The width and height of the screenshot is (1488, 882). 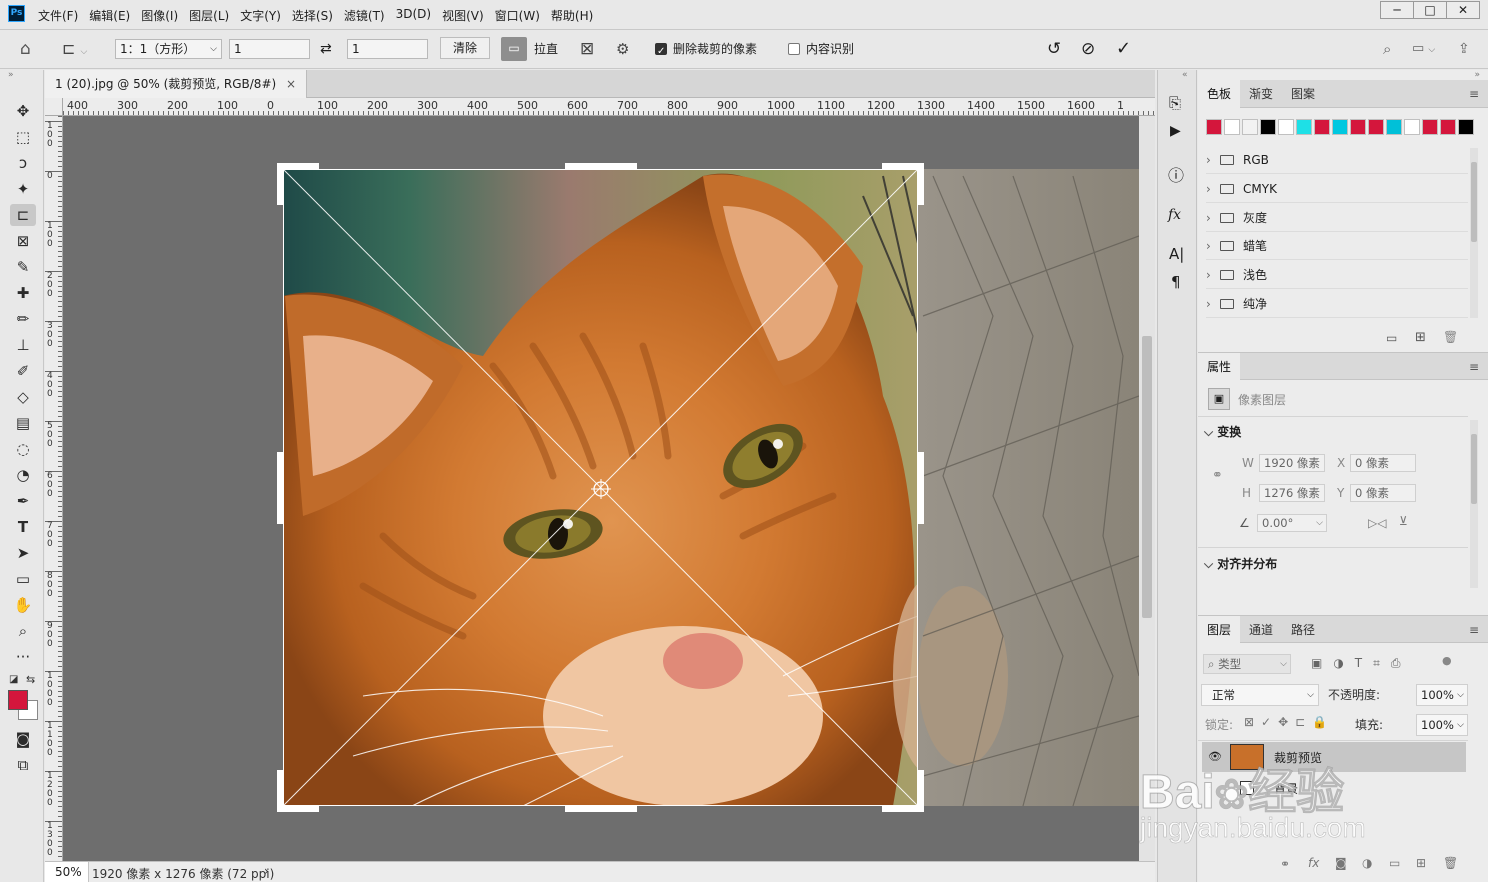 What do you see at coordinates (1176, 174) in the screenshot?
I see `info-icon: ⓘ` at bounding box center [1176, 174].